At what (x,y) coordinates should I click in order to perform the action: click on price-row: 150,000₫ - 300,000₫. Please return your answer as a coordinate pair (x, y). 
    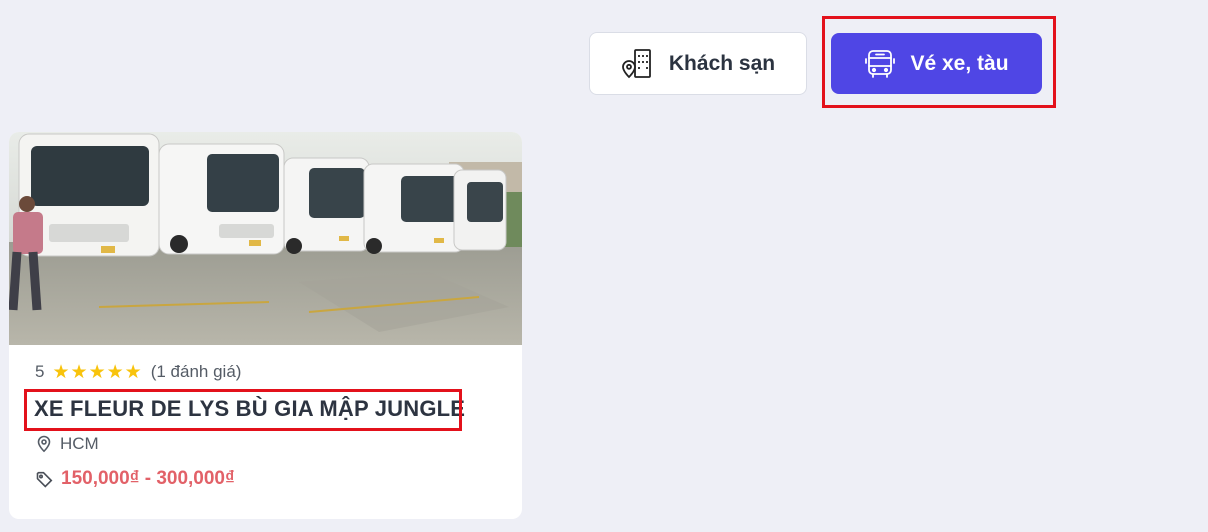
    Looking at the image, I should click on (135, 479).